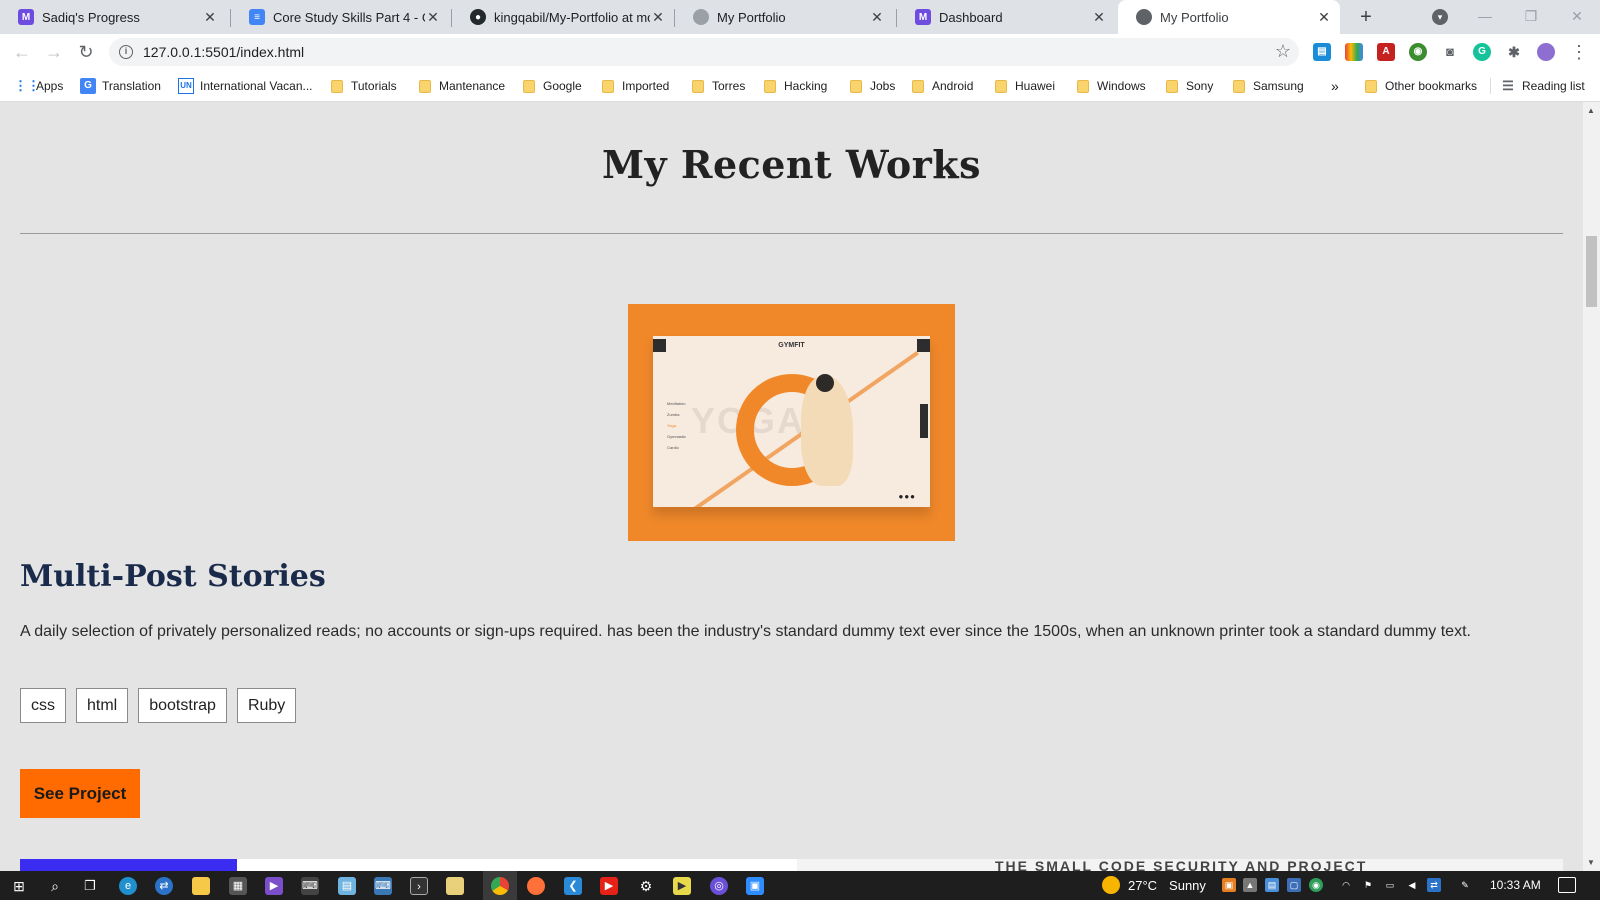 The width and height of the screenshot is (1600, 900). I want to click on bookmark-folder-android: Android, so click(942, 86).